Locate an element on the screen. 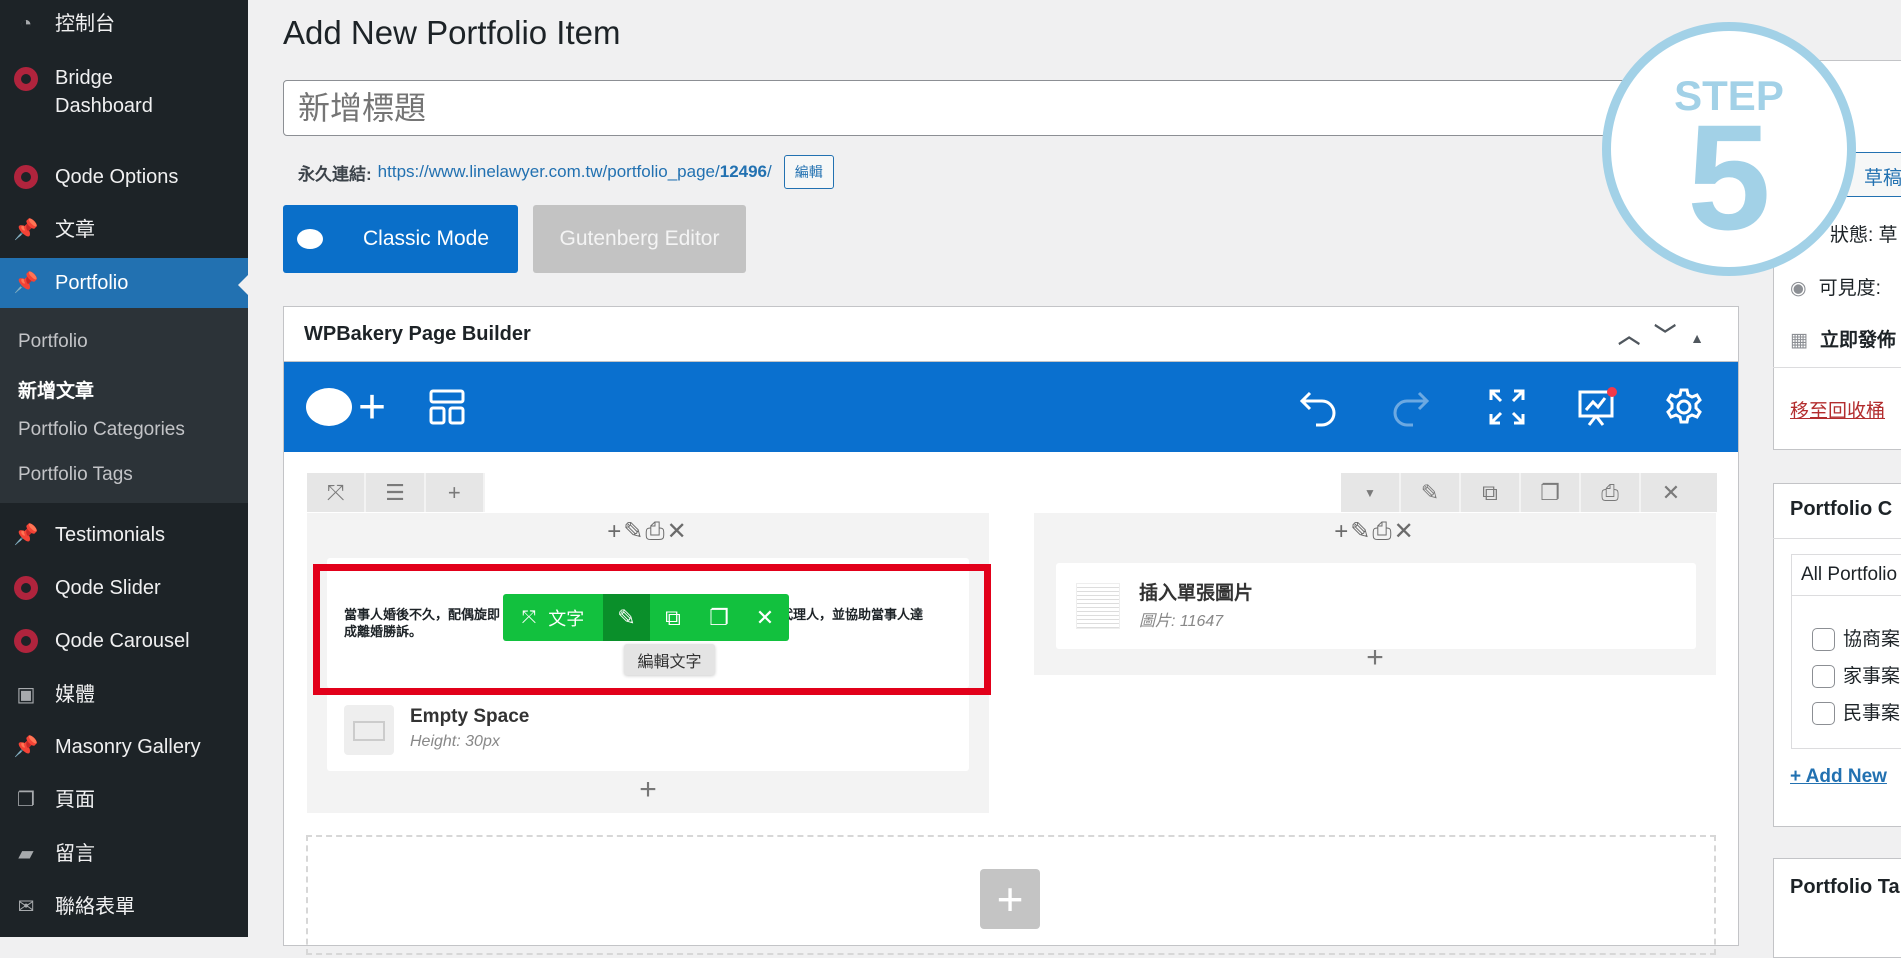 The width and height of the screenshot is (1901, 958). undo-icon is located at coordinates (1319, 407).